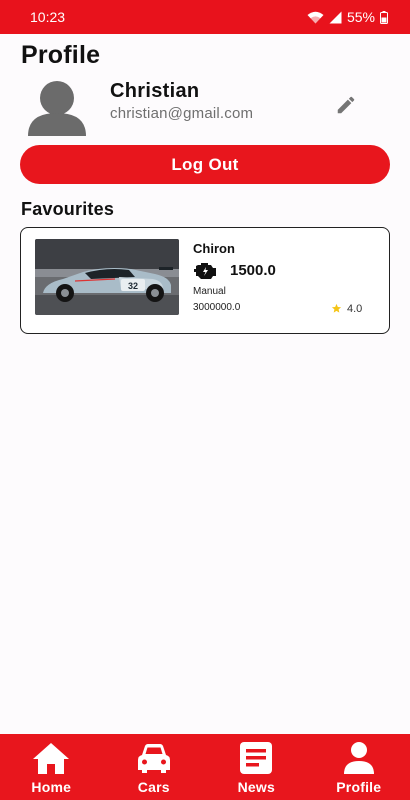 The width and height of the screenshot is (410, 800). I want to click on edit-profile-button, so click(346, 105).